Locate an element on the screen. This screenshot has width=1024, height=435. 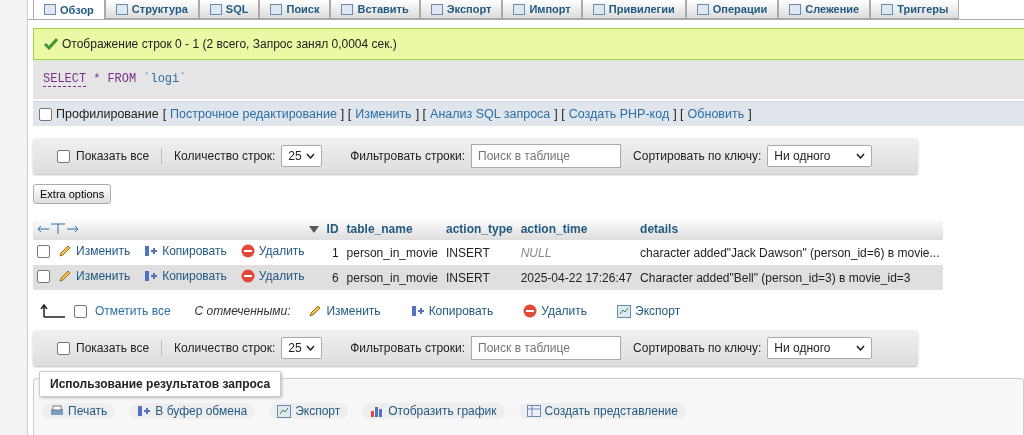
extra-options-button: Extra options is located at coordinates (72, 194).